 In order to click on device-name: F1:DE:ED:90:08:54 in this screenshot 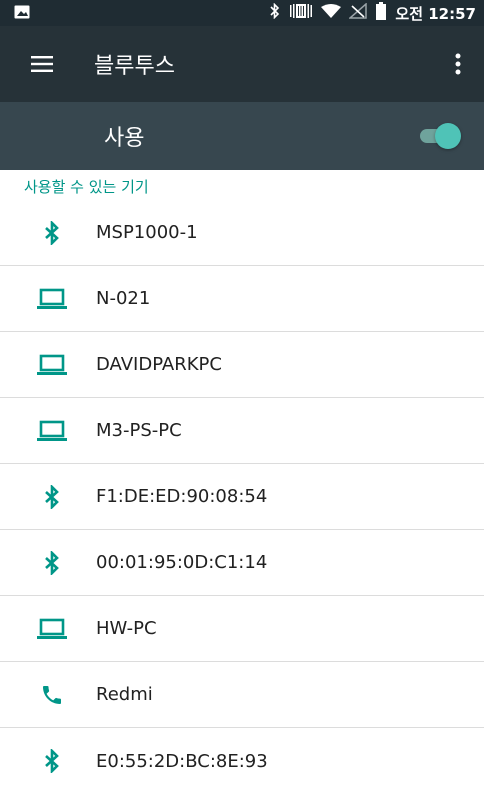, I will do `click(182, 496)`.